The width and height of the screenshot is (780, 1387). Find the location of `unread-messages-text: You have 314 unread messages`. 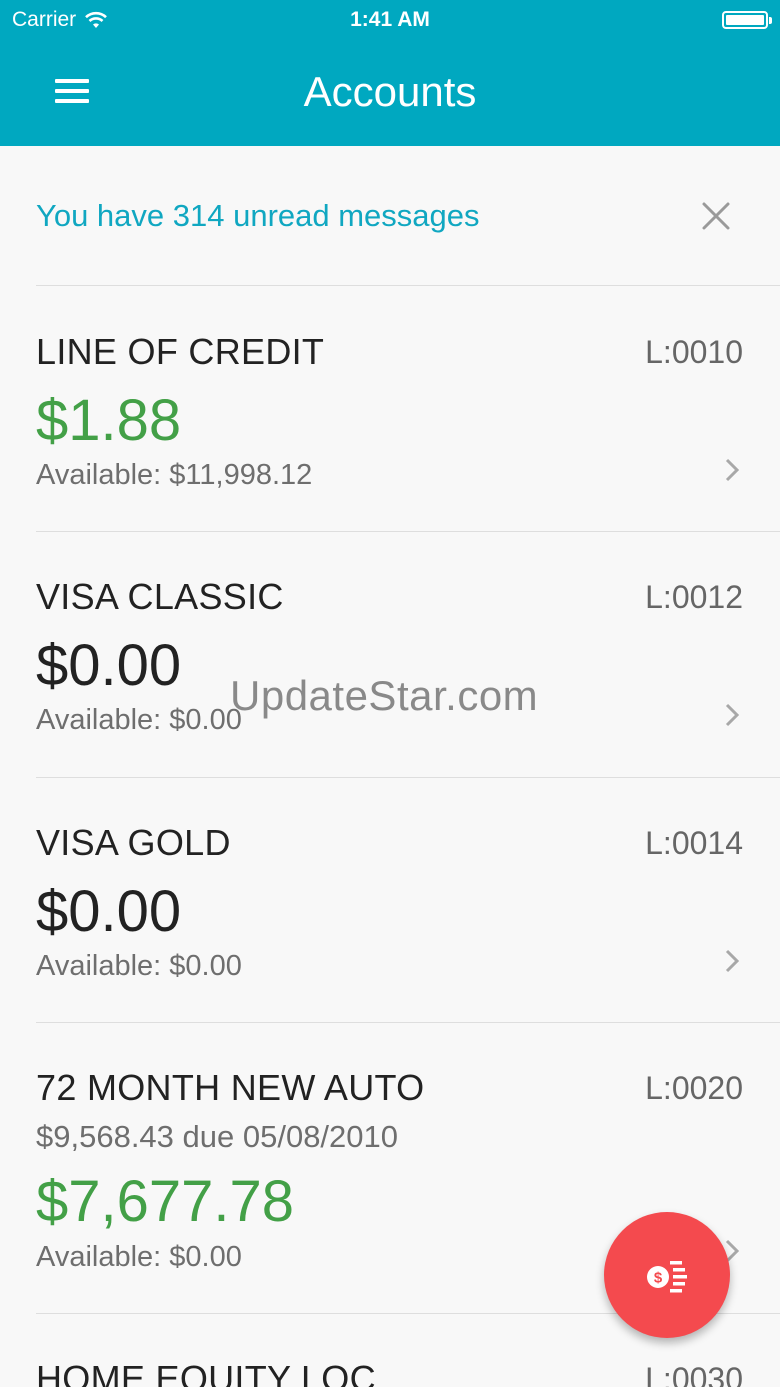

unread-messages-text: You have 314 unread messages is located at coordinates (258, 216).